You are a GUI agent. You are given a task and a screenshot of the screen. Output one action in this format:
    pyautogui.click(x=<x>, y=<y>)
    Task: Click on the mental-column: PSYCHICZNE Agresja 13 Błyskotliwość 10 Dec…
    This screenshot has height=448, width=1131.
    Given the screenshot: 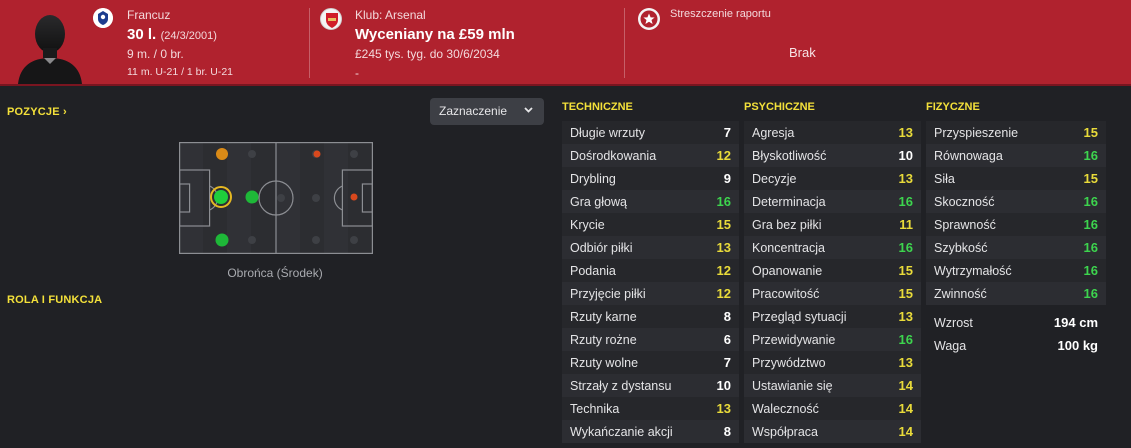 What is the action you would take?
    pyautogui.click(x=832, y=272)
    